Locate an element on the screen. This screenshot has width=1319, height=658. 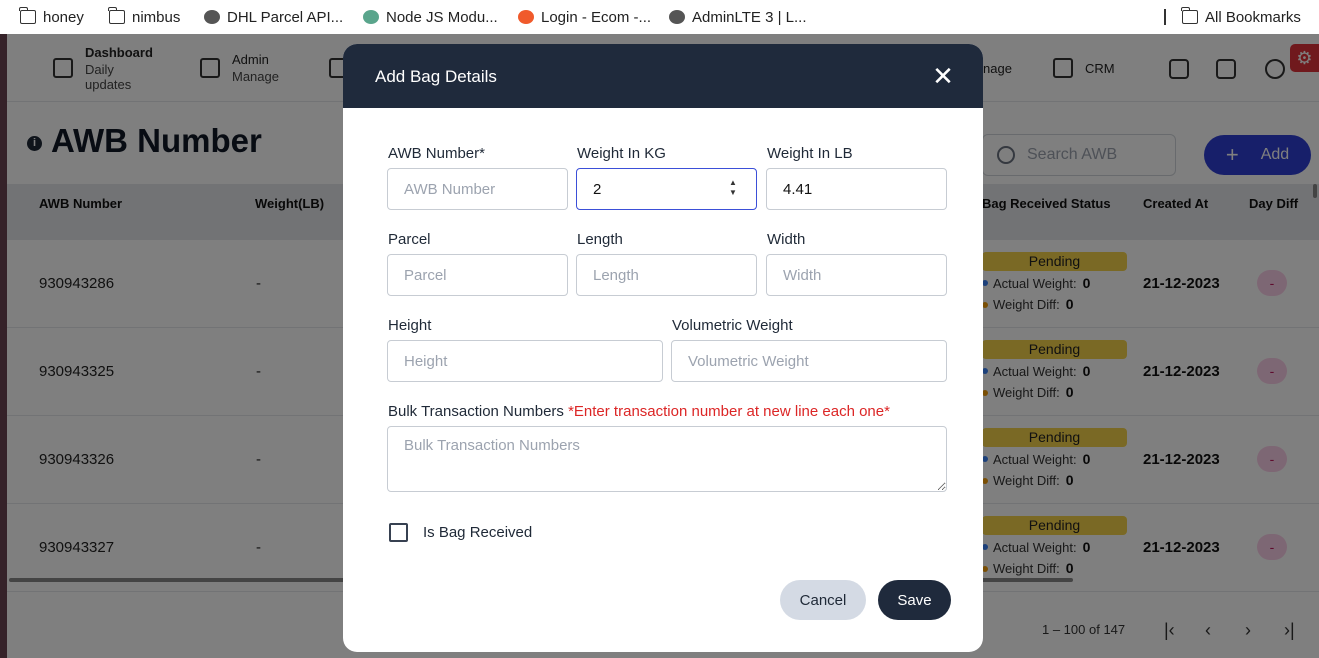
parcel-field is located at coordinates (477, 275).